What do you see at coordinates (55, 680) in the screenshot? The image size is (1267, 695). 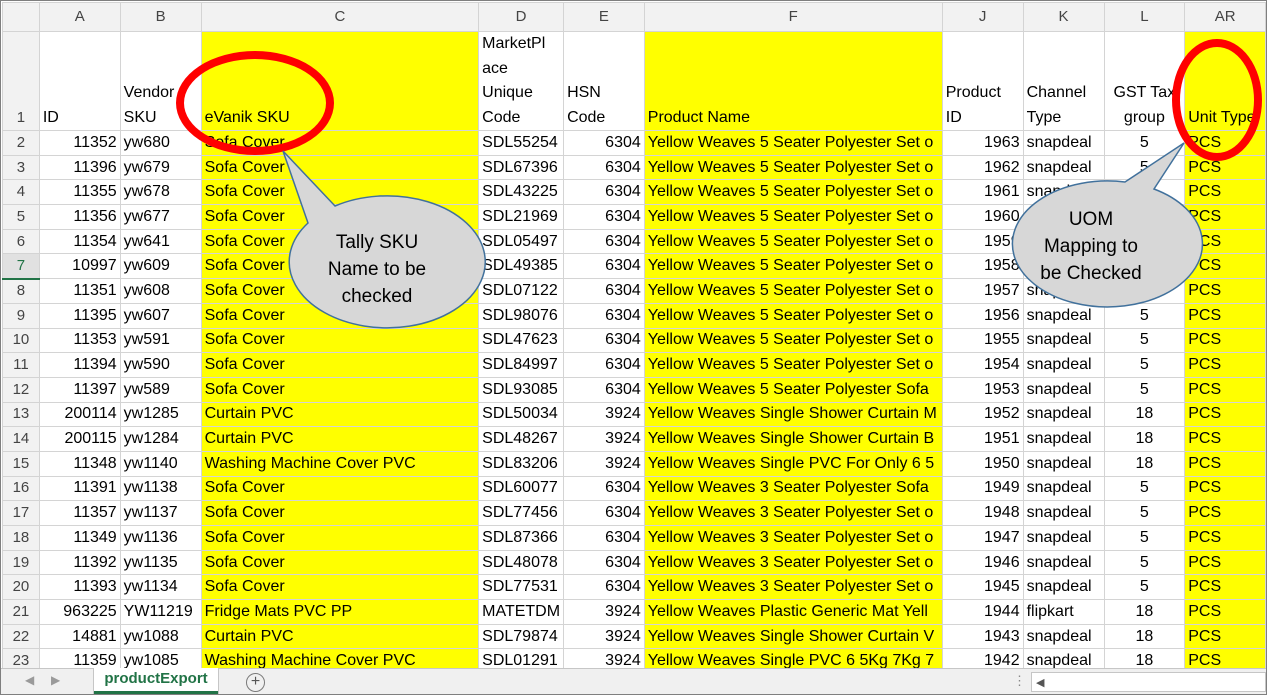 I see `triangle-right-icon: ▶` at bounding box center [55, 680].